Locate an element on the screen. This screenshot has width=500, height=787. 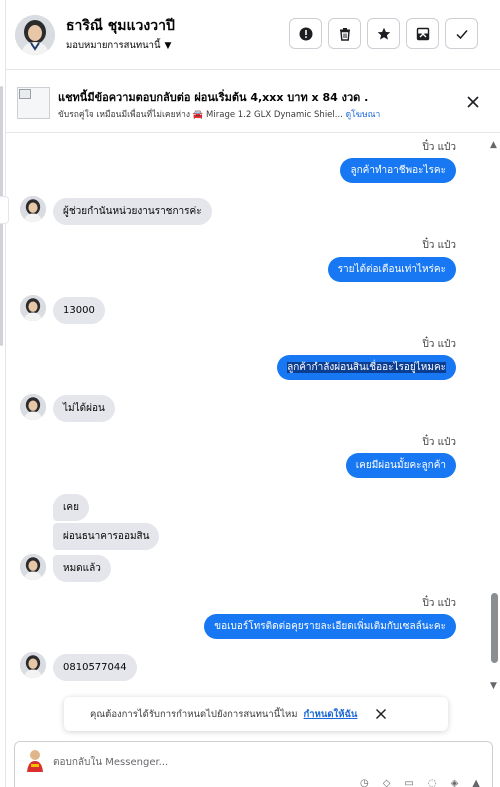
archive-button is located at coordinates (422, 33).